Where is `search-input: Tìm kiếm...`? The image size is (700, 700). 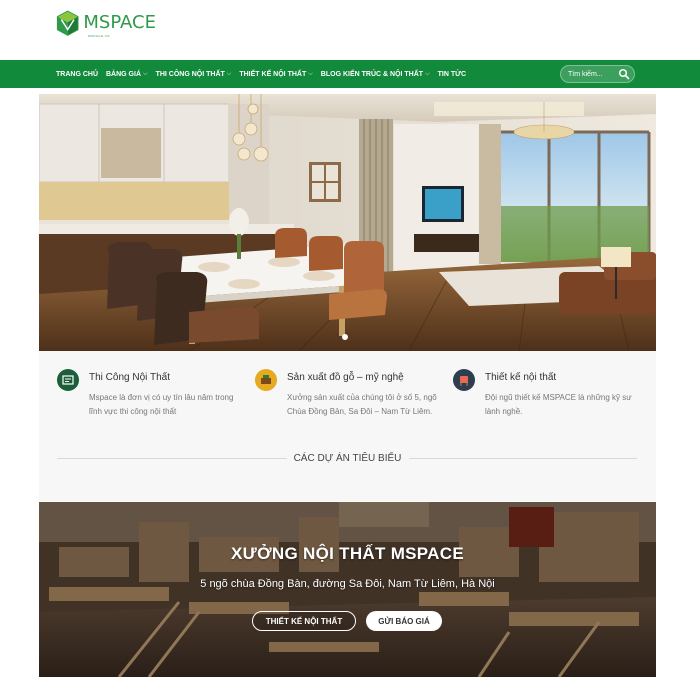 search-input: Tìm kiếm... is located at coordinates (593, 74).